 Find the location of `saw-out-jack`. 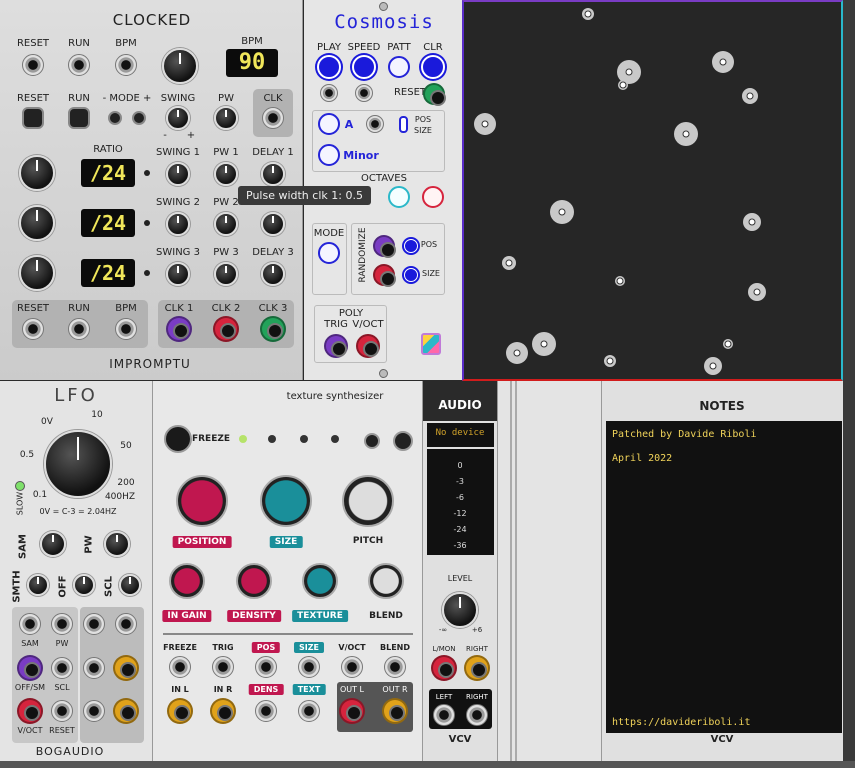

saw-out-jack is located at coordinates (94, 668).